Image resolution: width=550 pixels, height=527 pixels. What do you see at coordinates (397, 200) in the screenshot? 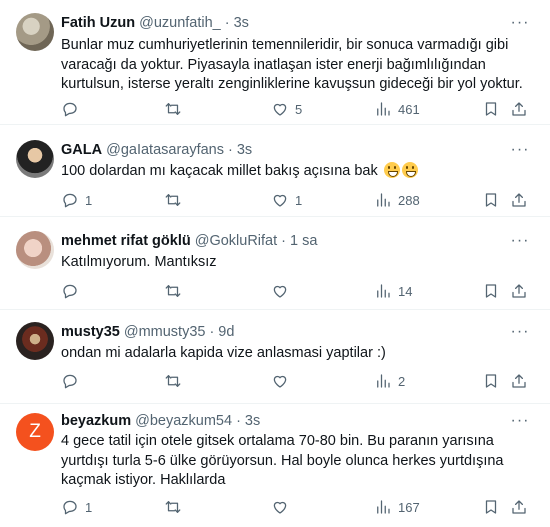
I see `views-button: 288` at bounding box center [397, 200].